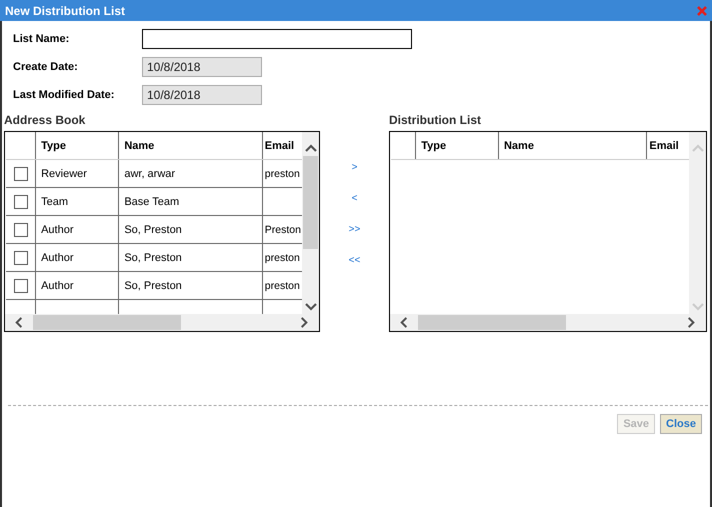 This screenshot has height=507, width=712. I want to click on table-cell: Reviewer, so click(77, 174).